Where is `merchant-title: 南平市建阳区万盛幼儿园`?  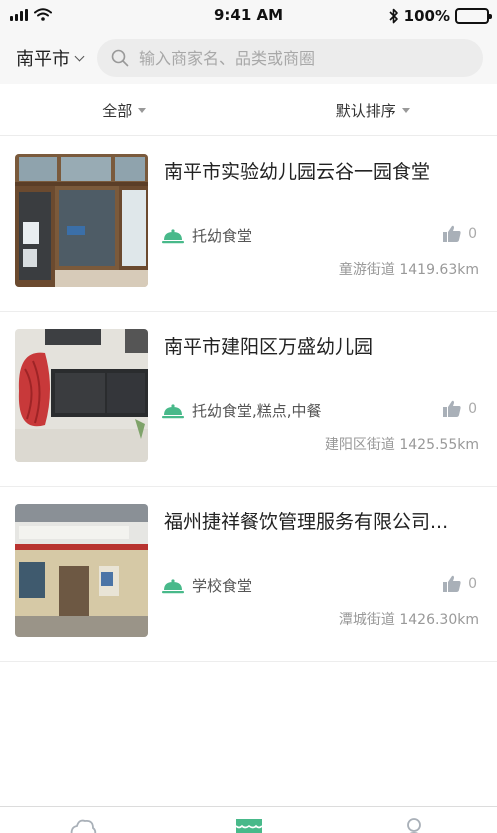
merchant-title: 南平市建阳区万盛幼儿园 is located at coordinates (269, 347).